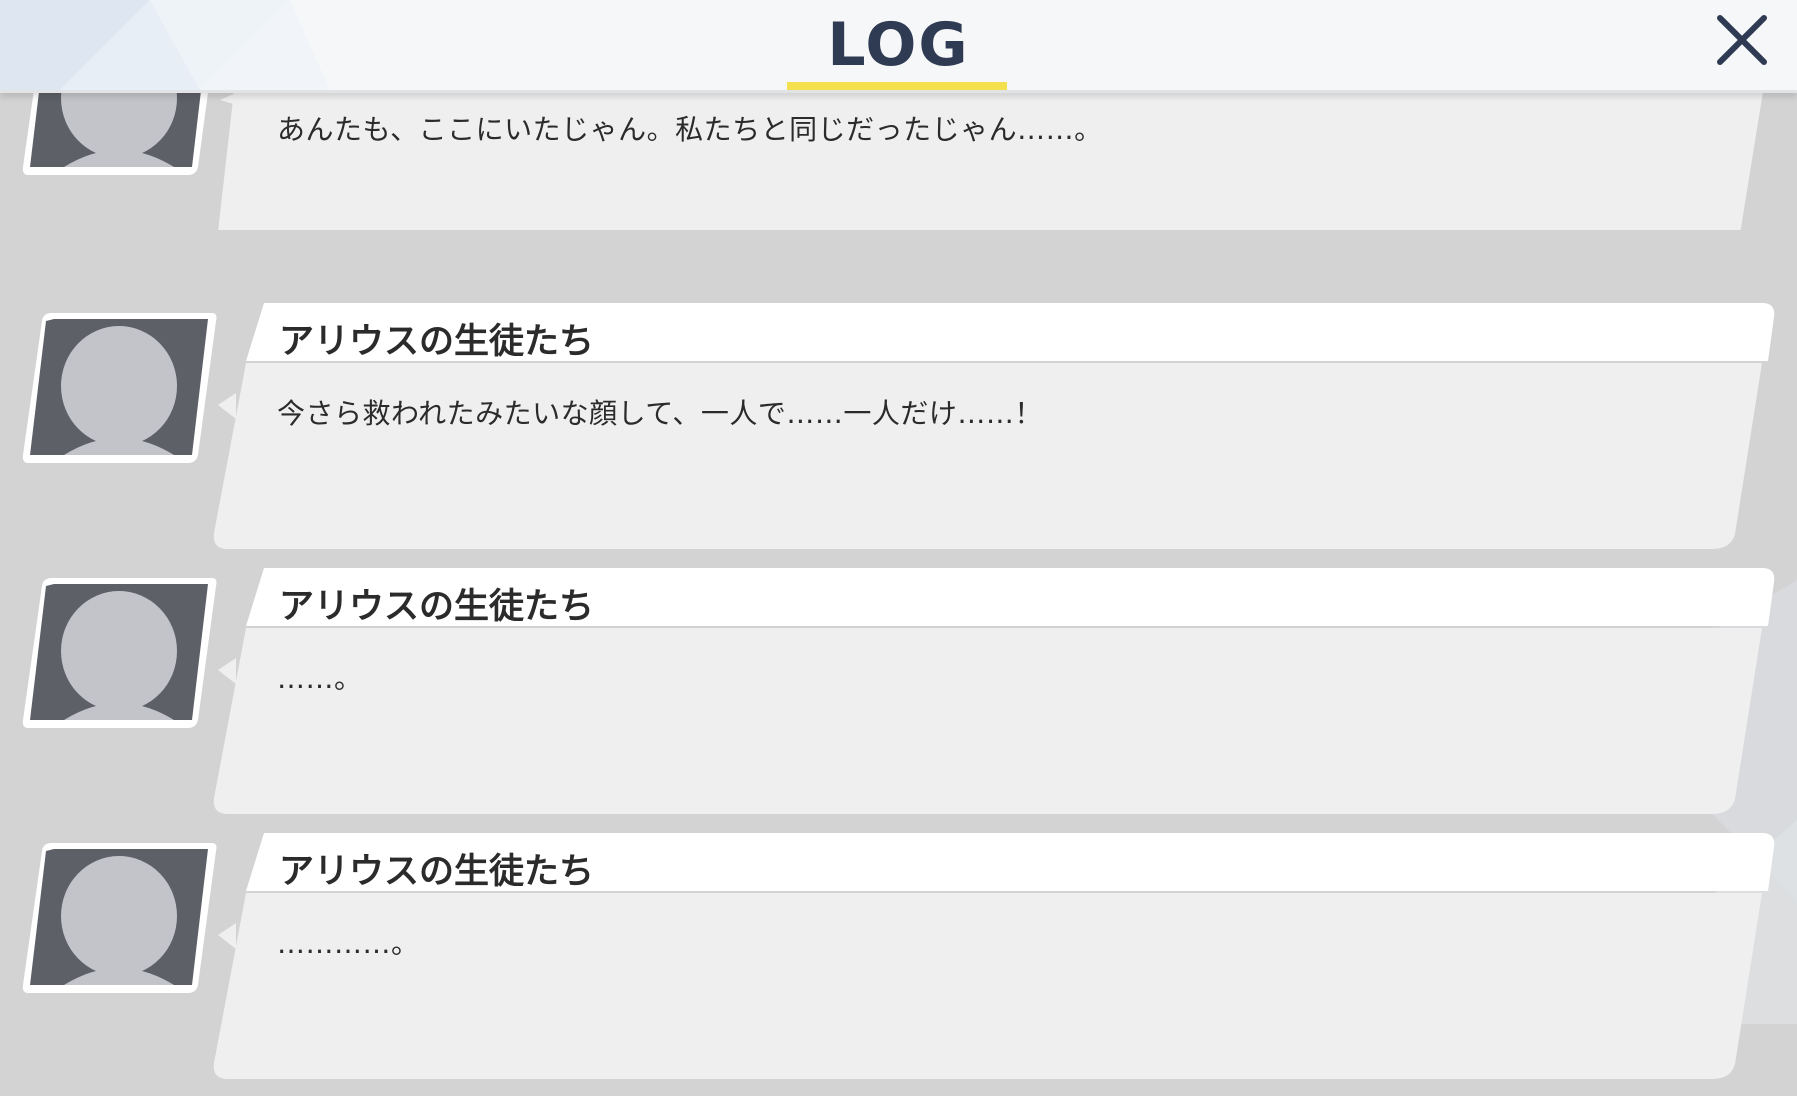 Image resolution: width=1797 pixels, height=1096 pixels. What do you see at coordinates (660, 413) in the screenshot?
I see `dialogue-text: 今さら救われたみたいな顔して、一人で……一人だけ……！` at bounding box center [660, 413].